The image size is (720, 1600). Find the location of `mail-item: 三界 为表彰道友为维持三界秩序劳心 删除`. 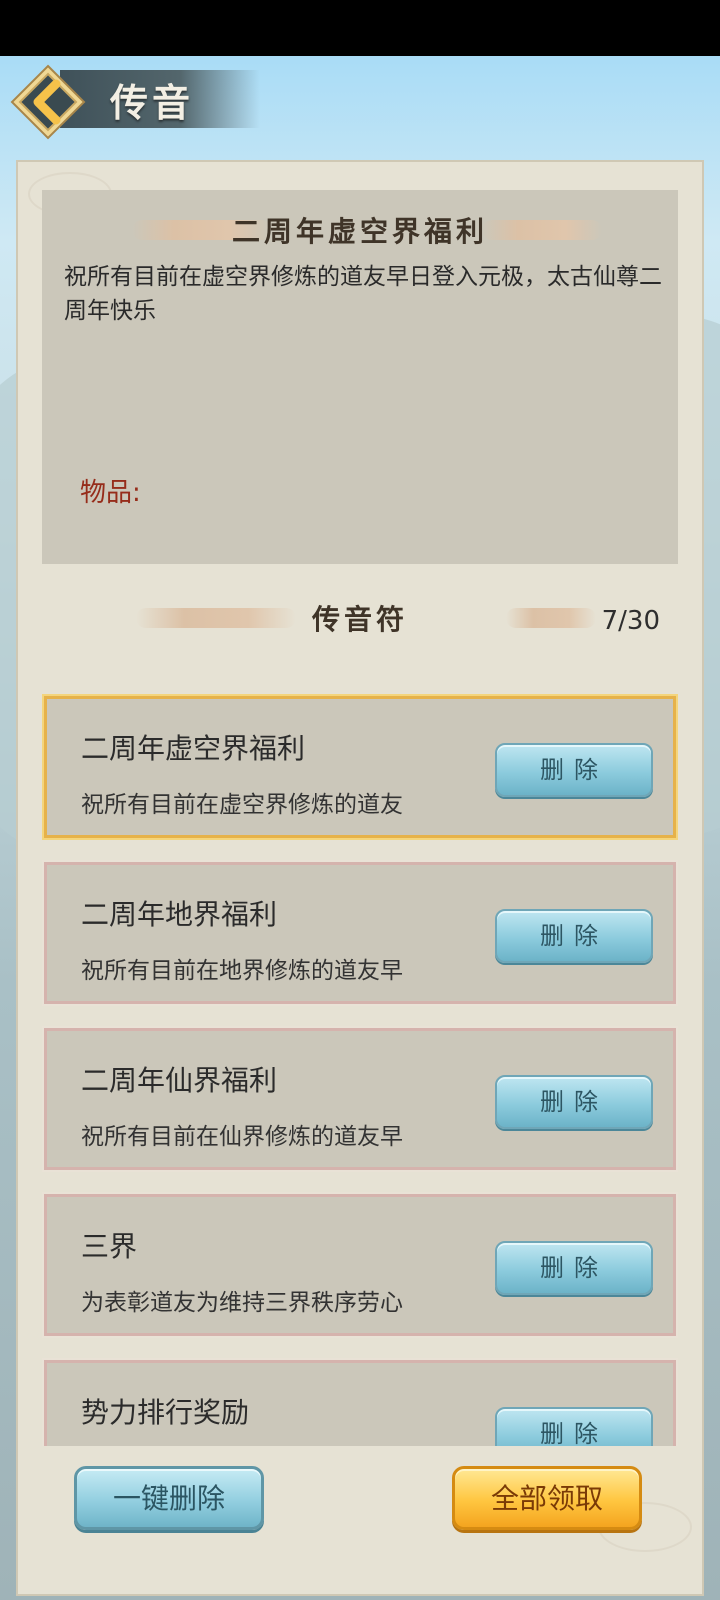

mail-item: 三界 为表彰道友为维持三界秩序劳心 删除 is located at coordinates (360, 1265).